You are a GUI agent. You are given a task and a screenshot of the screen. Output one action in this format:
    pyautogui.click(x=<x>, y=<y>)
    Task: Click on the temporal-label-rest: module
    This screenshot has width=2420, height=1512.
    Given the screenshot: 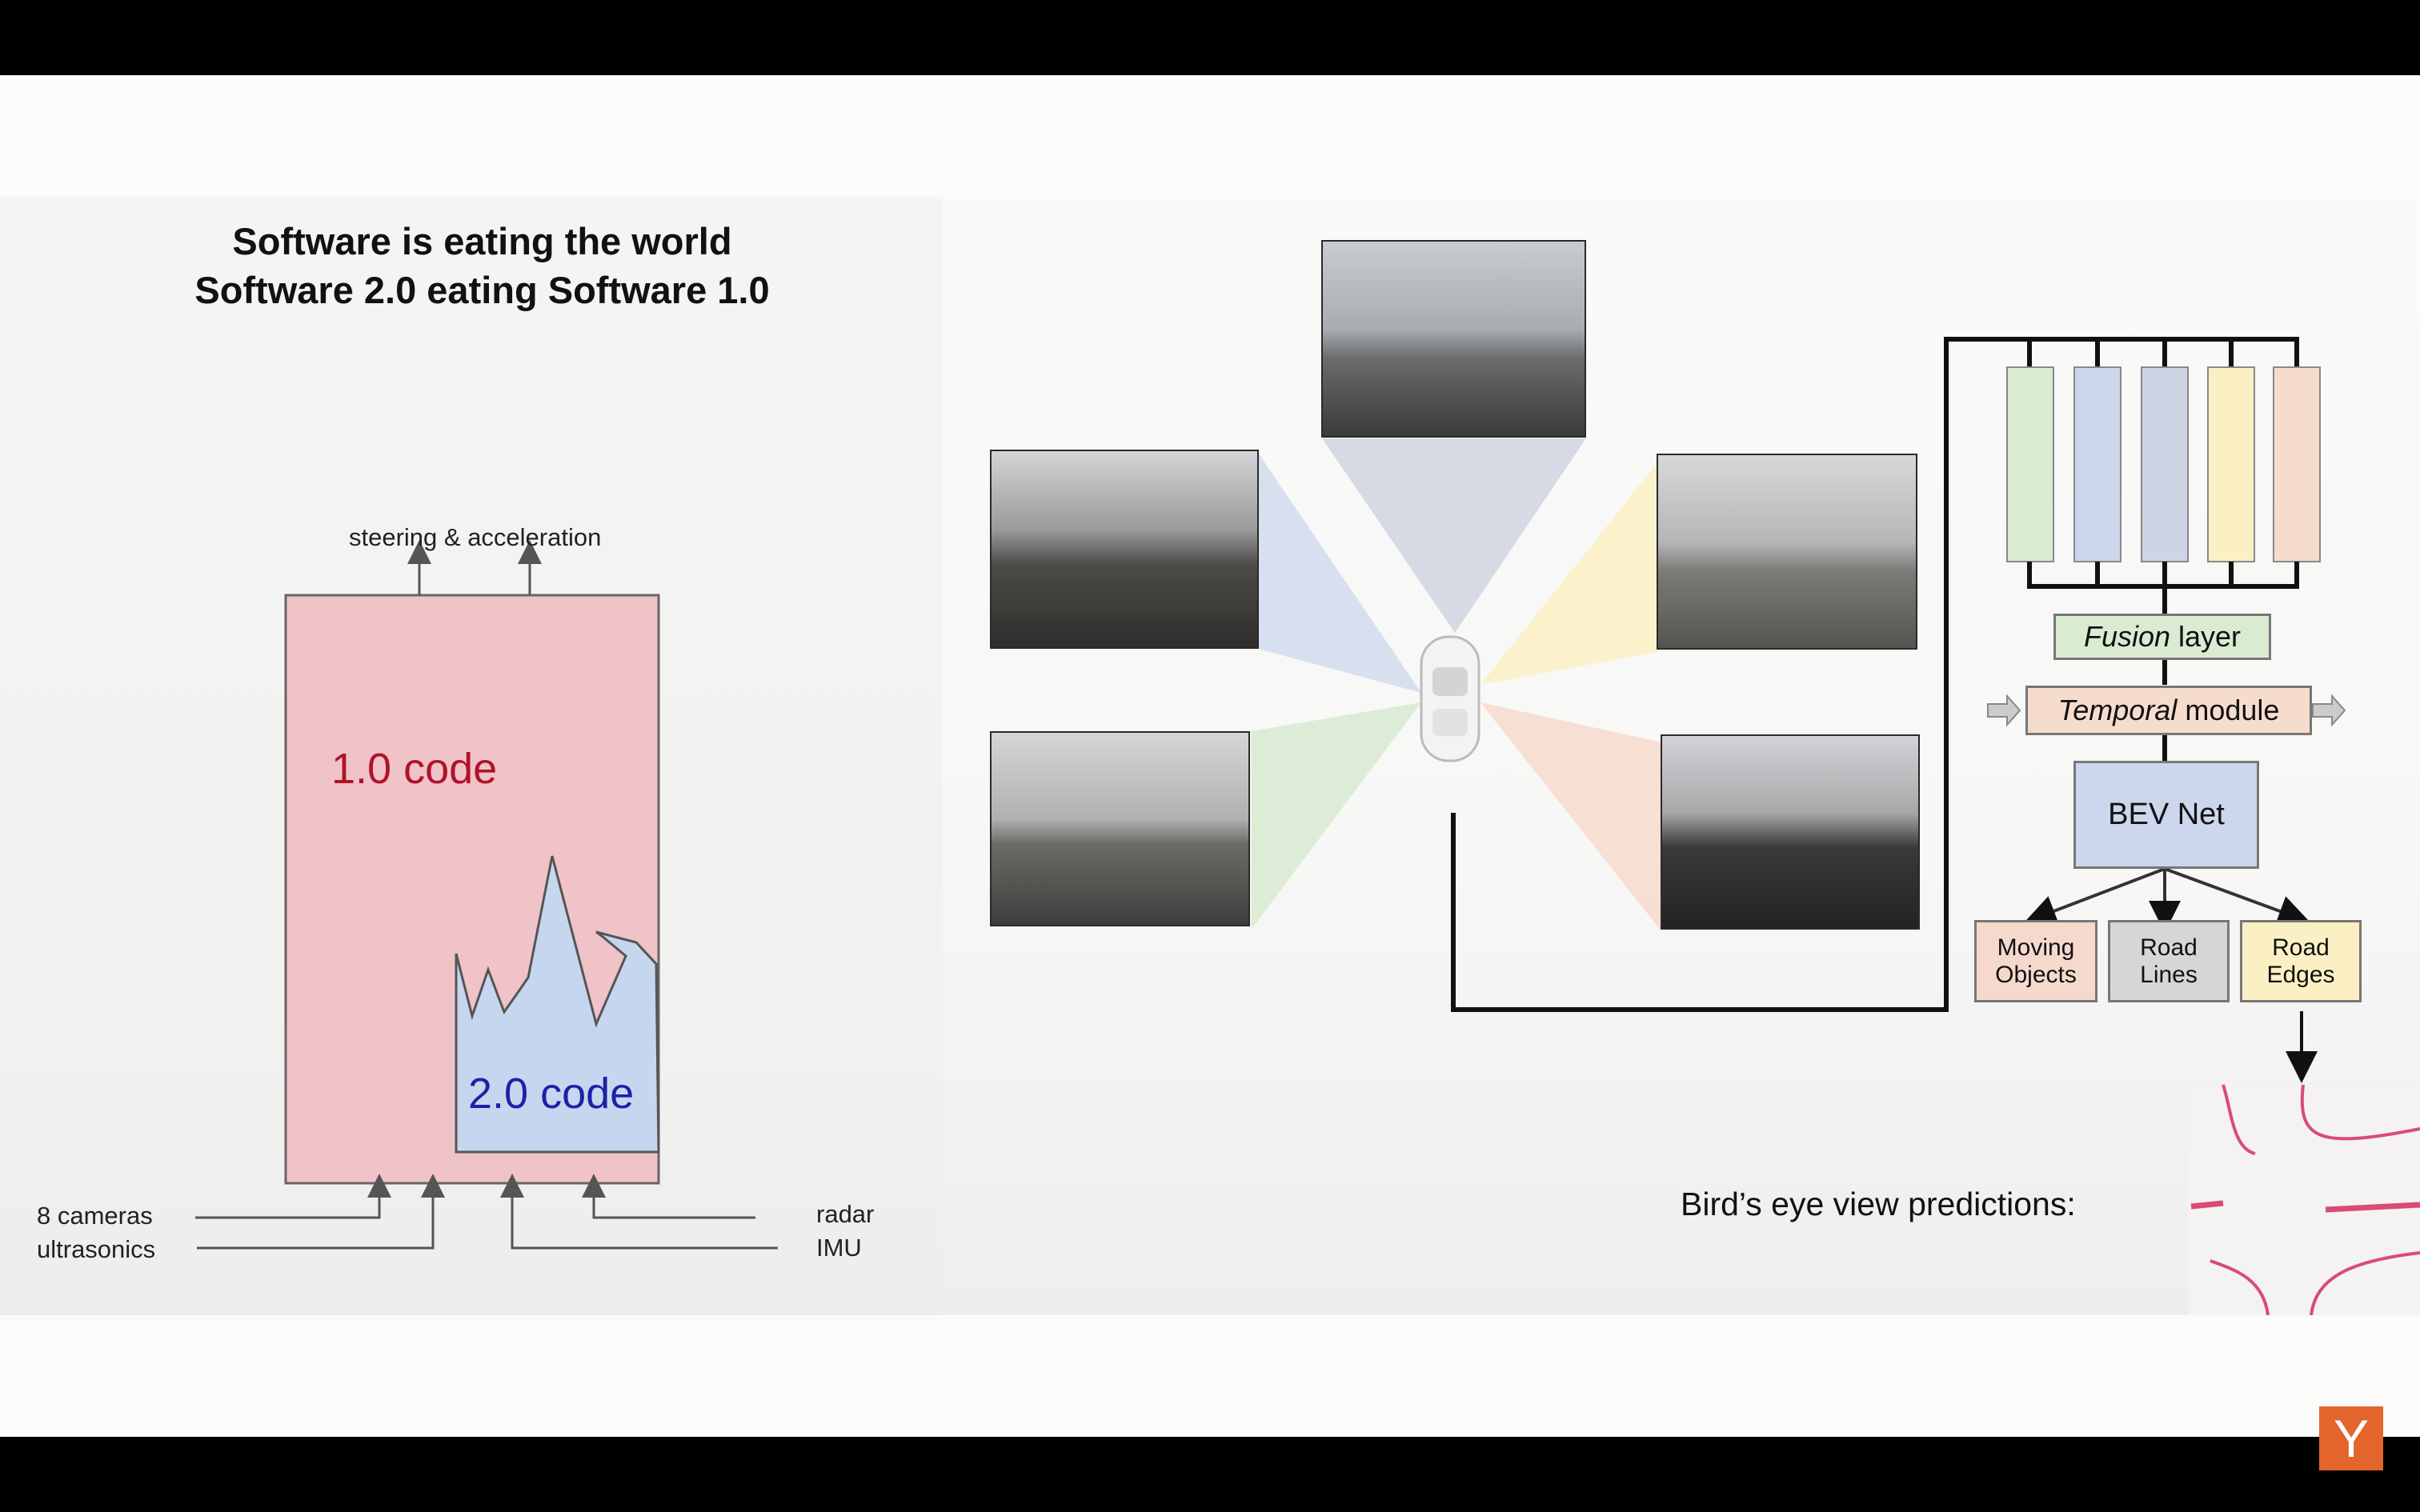 What is the action you would take?
    pyautogui.click(x=2228, y=710)
    